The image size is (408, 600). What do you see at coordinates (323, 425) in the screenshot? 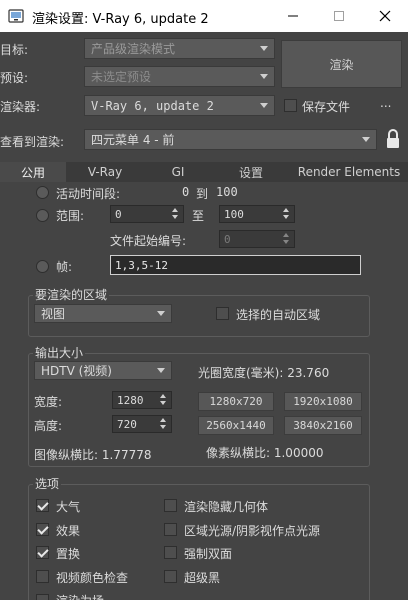
I see `size-3840x2160-button: 3840x2160` at bounding box center [323, 425].